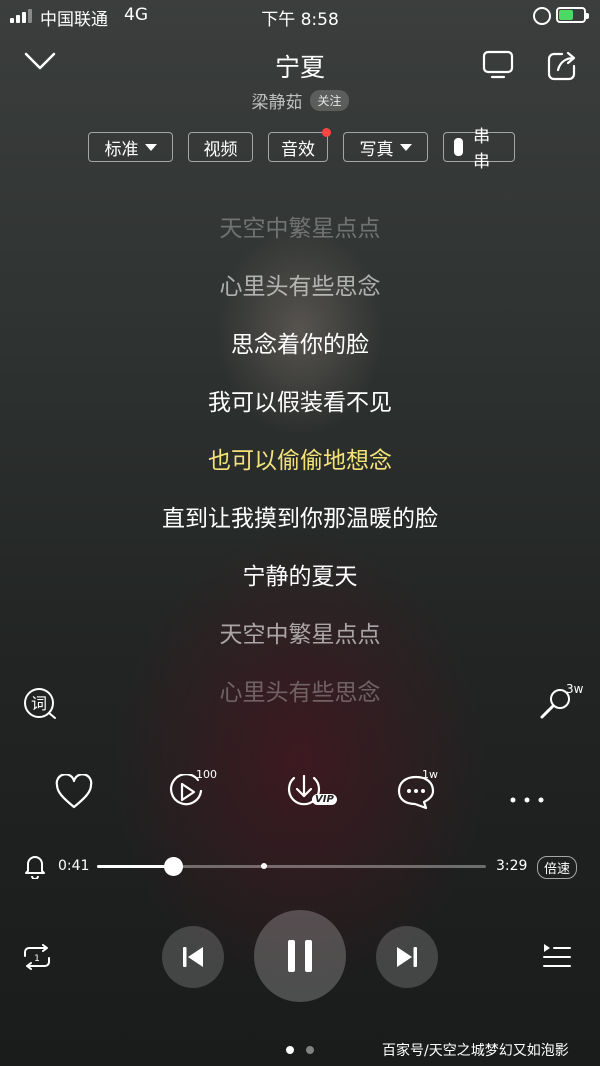  I want to click on mv-count: 100, so click(206, 774).